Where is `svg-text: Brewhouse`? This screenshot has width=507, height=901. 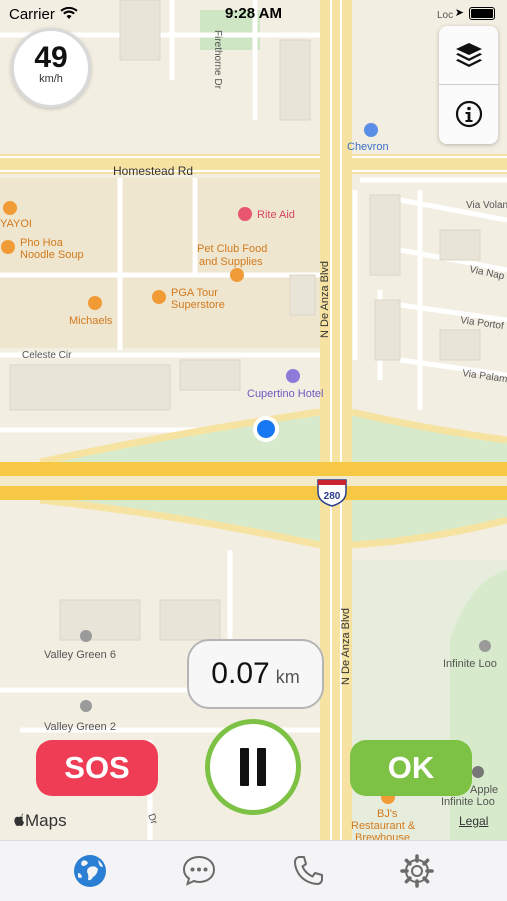
svg-text: Brewhouse is located at coordinates (382, 836).